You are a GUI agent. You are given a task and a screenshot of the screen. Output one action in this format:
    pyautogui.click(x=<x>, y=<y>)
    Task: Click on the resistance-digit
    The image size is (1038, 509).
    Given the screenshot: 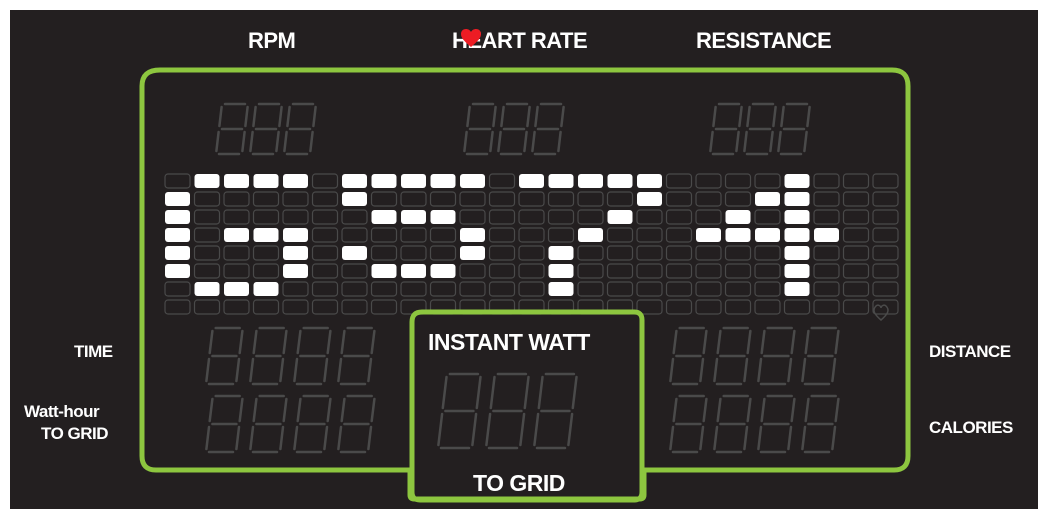 What is the action you would take?
    pyautogui.click(x=794, y=129)
    